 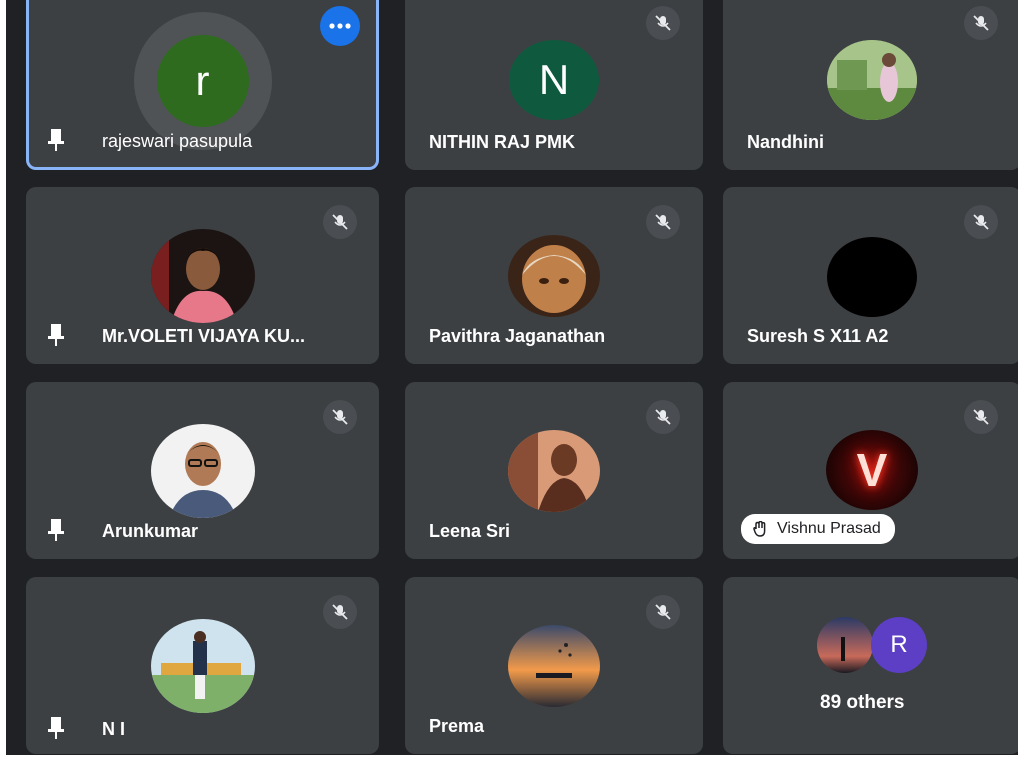 What do you see at coordinates (785, 142) in the screenshot?
I see `participant-name: Nandhini` at bounding box center [785, 142].